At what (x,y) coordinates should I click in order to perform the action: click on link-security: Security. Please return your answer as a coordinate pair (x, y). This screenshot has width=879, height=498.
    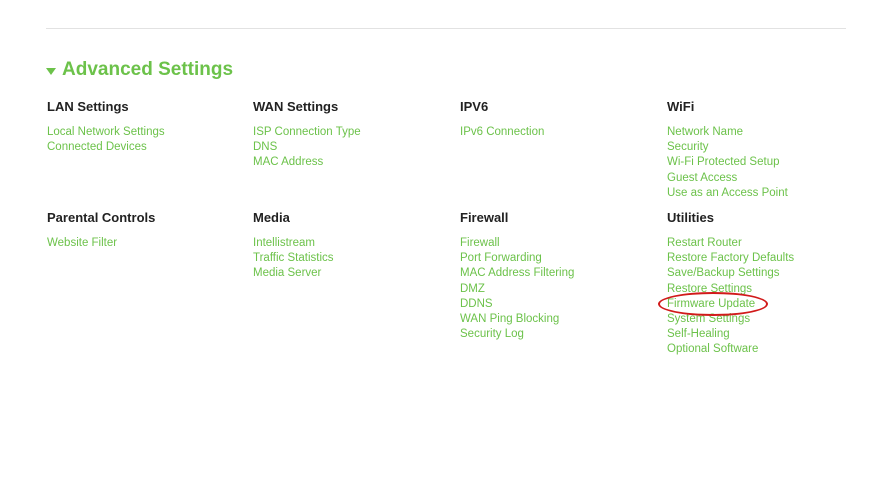
    Looking at the image, I should click on (727, 147).